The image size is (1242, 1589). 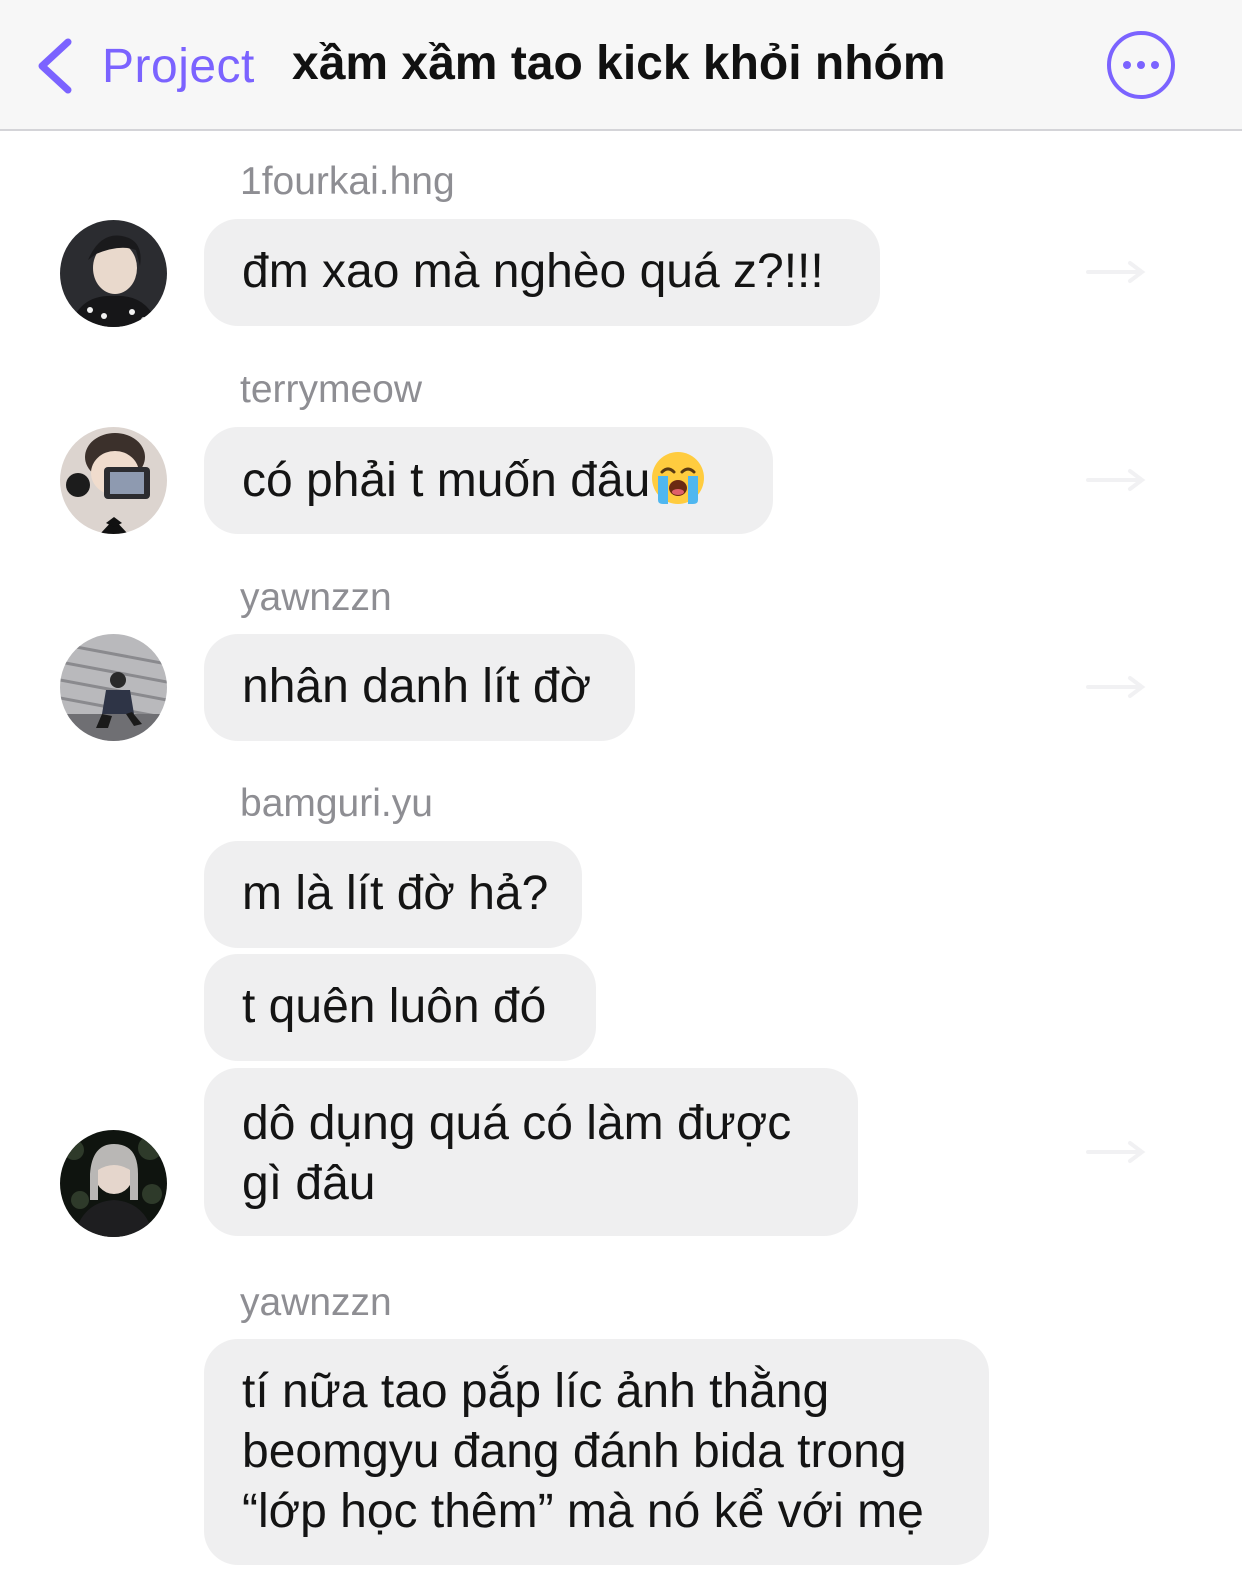 What do you see at coordinates (574, 1451) in the screenshot?
I see `message-text-line: beomgyu đang đánh bida trong` at bounding box center [574, 1451].